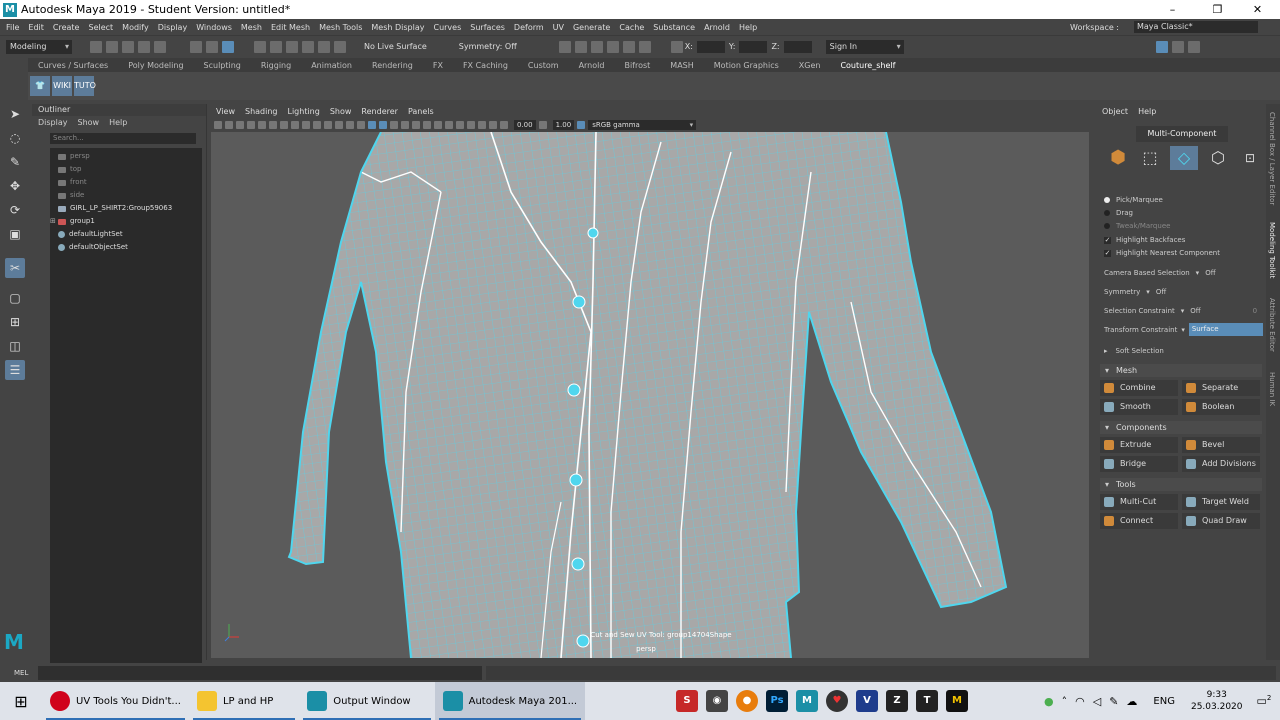 Image resolution: width=1280 pixels, height=720 pixels. Describe the element at coordinates (1139, 388) in the screenshot. I see `combine-button: Combine` at that location.